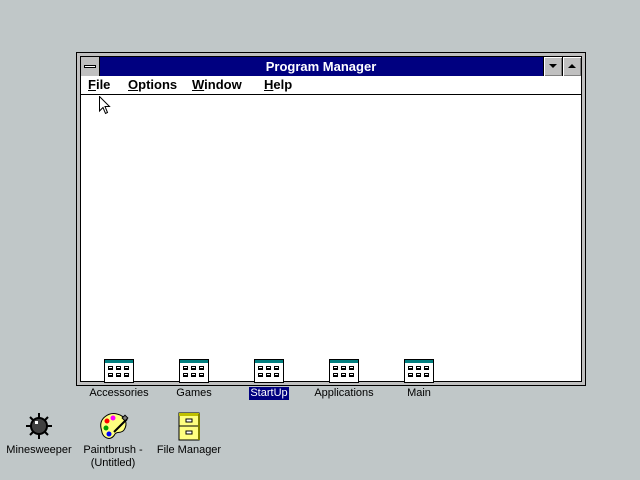  I want to click on desktop-icon-label-line1: Paintbrush -, so click(113, 450).